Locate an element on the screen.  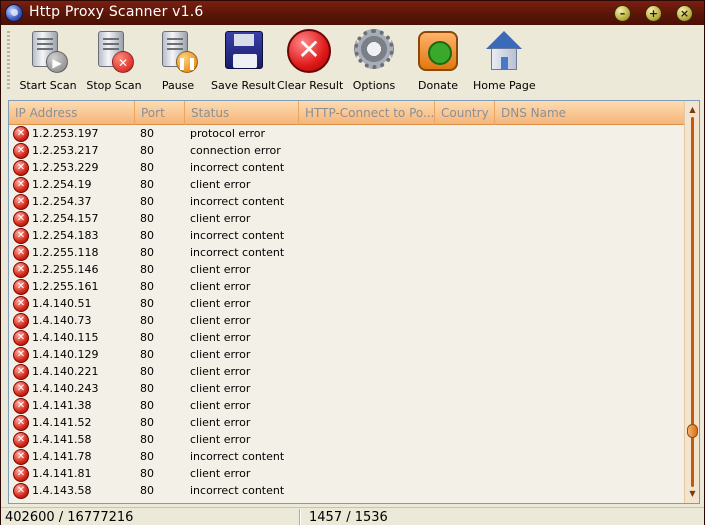
options-button: Options is located at coordinates (374, 62).